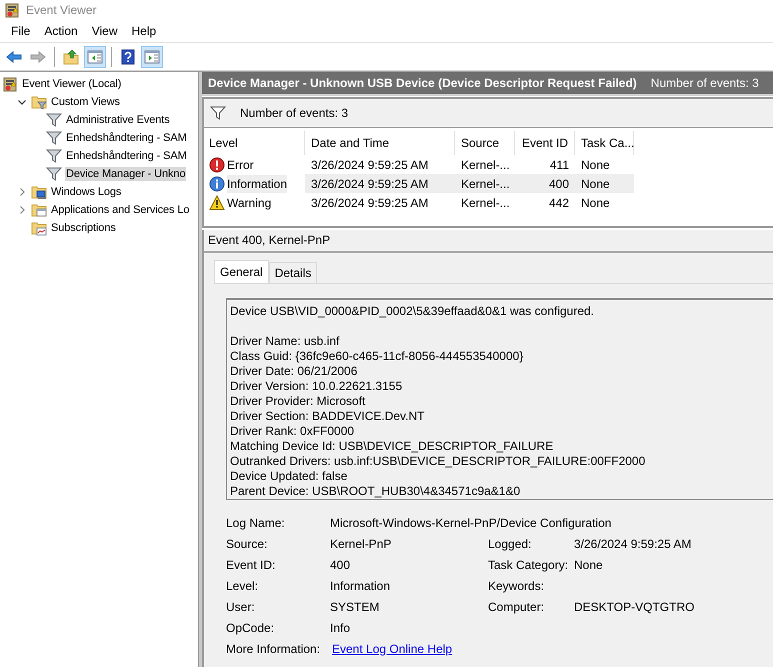 The width and height of the screenshot is (773, 667). What do you see at coordinates (510, 543) in the screenshot?
I see `field-label: Logged:` at bounding box center [510, 543].